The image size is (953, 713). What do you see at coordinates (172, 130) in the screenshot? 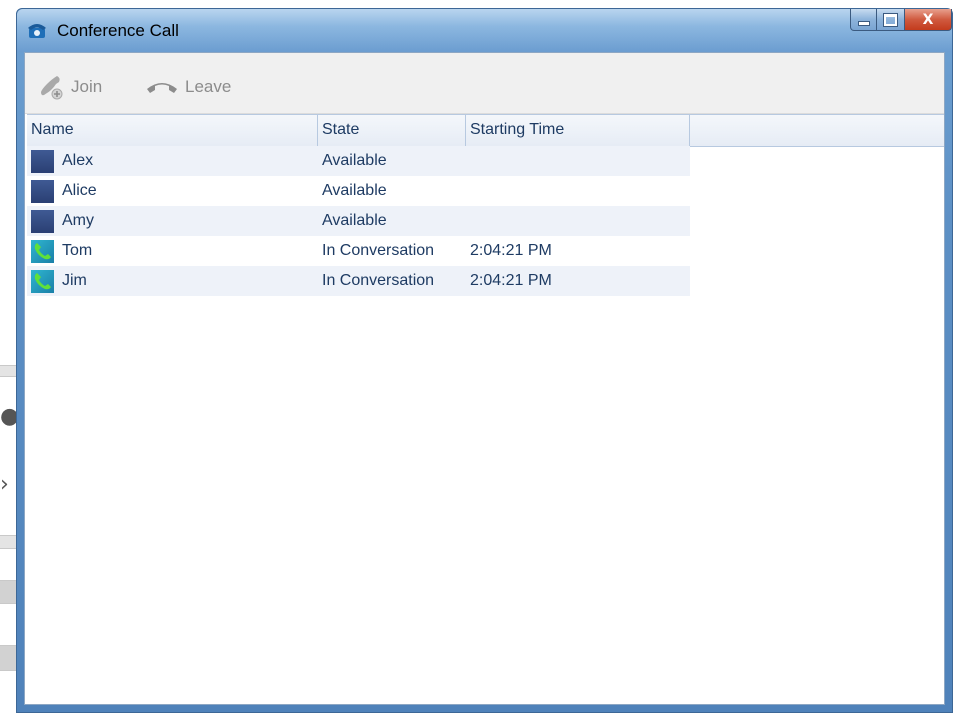
I see `column-header-name: Name` at bounding box center [172, 130].